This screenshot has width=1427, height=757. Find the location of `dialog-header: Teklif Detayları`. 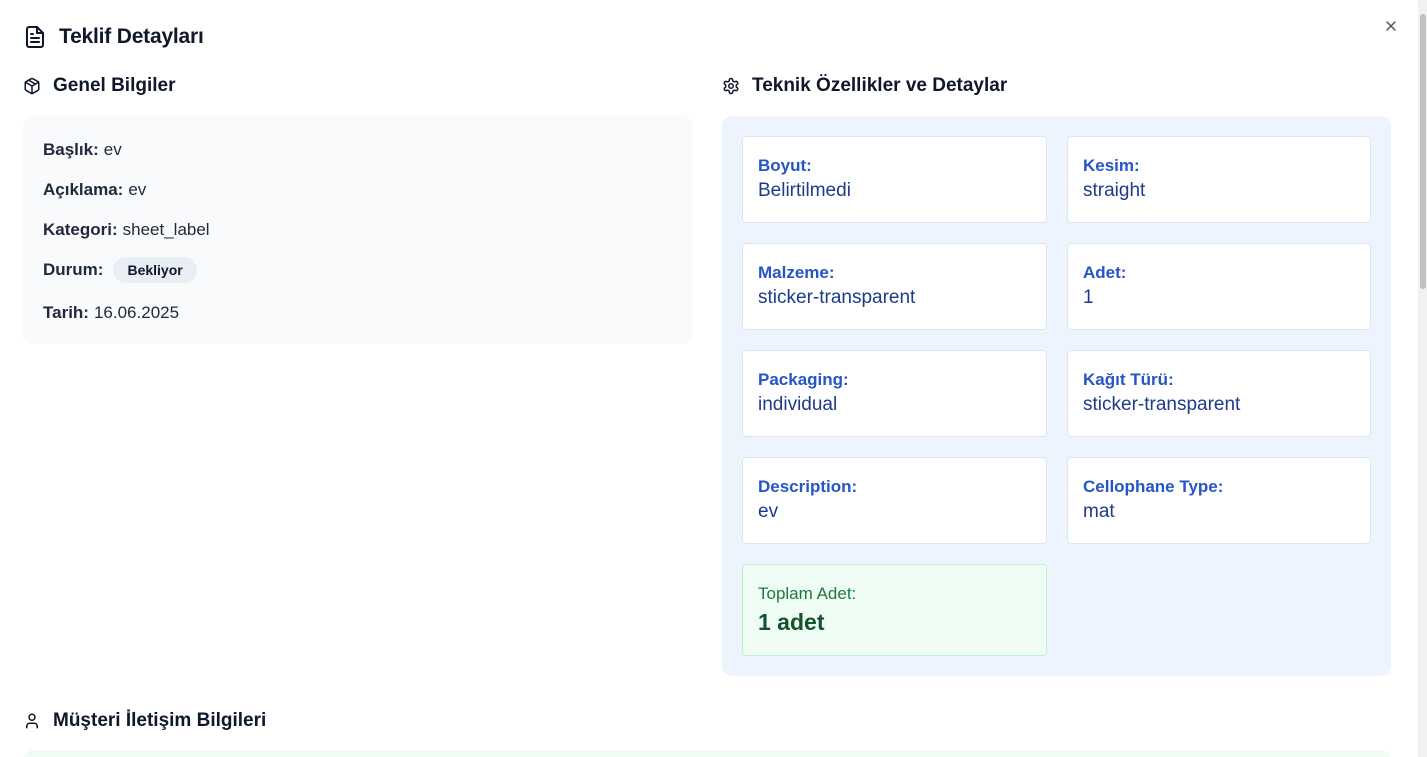

dialog-header: Teklif Detayları is located at coordinates (113, 37).